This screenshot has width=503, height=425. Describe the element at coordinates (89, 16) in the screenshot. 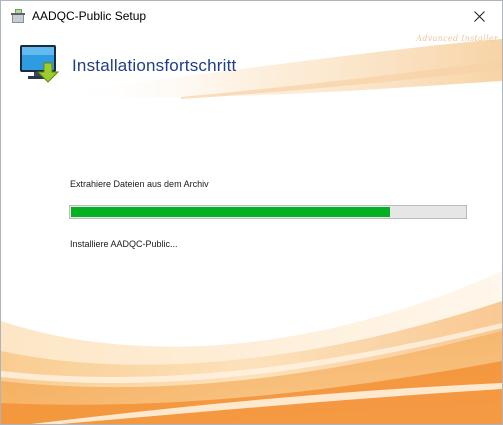

I see `window-title: AADQC-Public Setup` at that location.